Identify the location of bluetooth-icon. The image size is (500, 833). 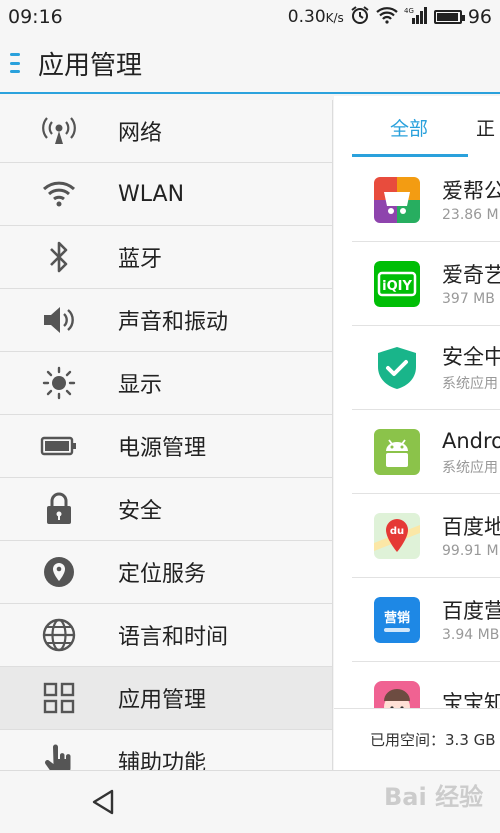
(59, 257).